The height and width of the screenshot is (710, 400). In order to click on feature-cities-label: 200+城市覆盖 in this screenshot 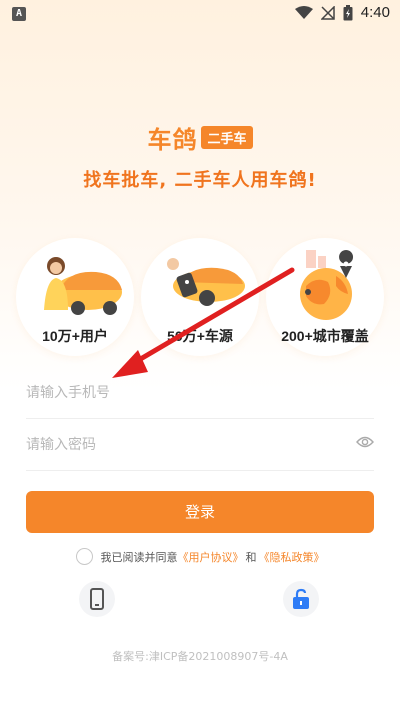, I will do `click(325, 336)`.